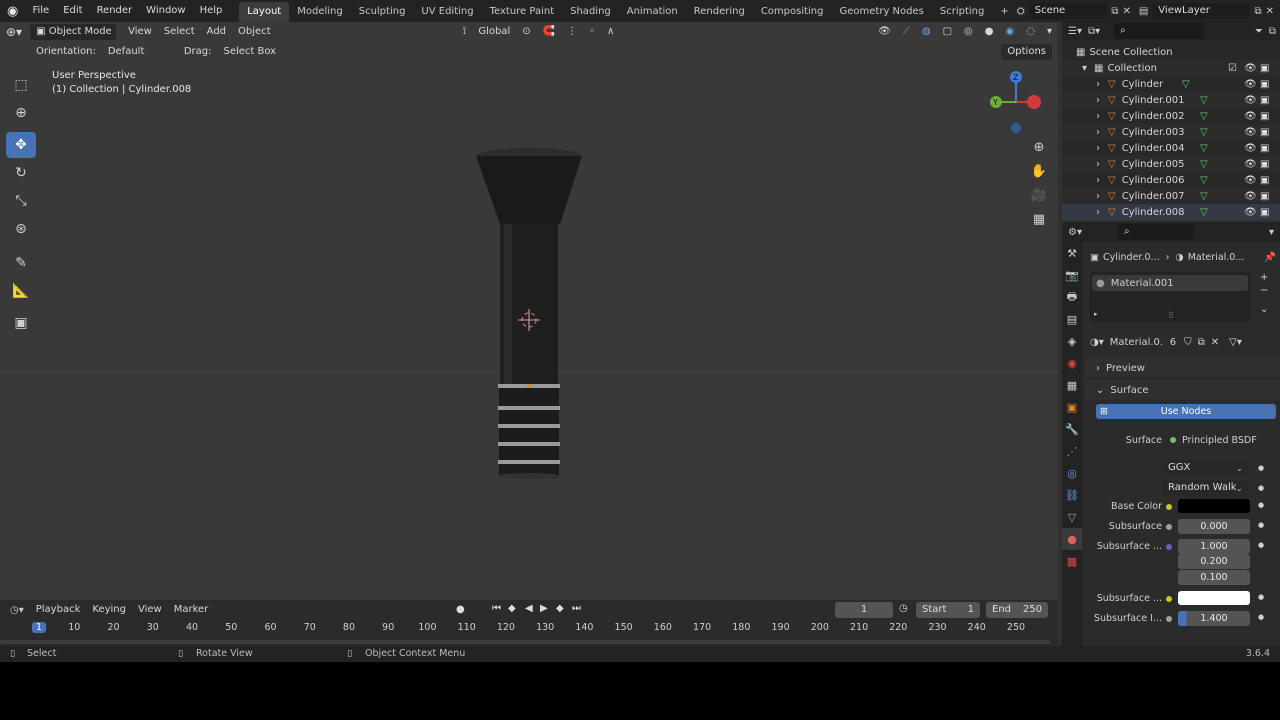  What do you see at coordinates (937, 627) in the screenshot?
I see `frame-tick-label: 230` at bounding box center [937, 627].